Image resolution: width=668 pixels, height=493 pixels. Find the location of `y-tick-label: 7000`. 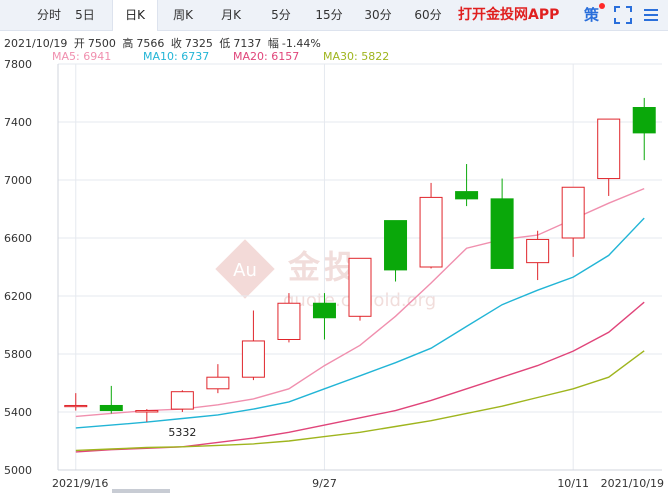

y-tick-label: 7000 is located at coordinates (18, 180).